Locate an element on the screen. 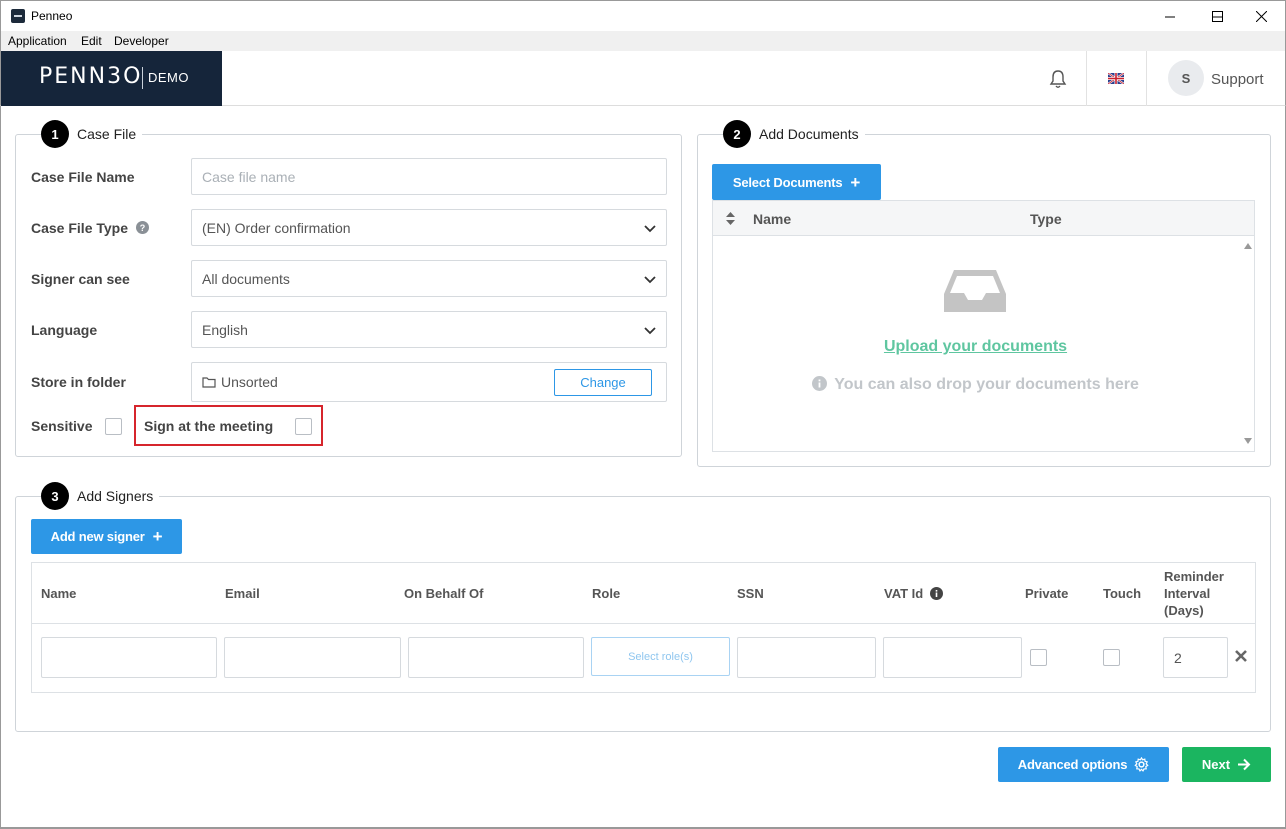  menu-developer: Developer is located at coordinates (141, 41).